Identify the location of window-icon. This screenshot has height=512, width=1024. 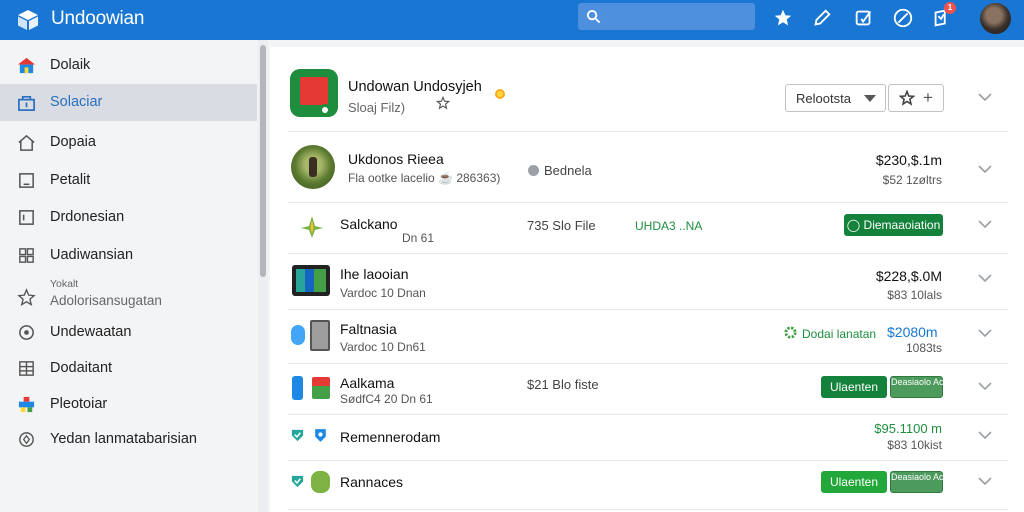
(26, 217).